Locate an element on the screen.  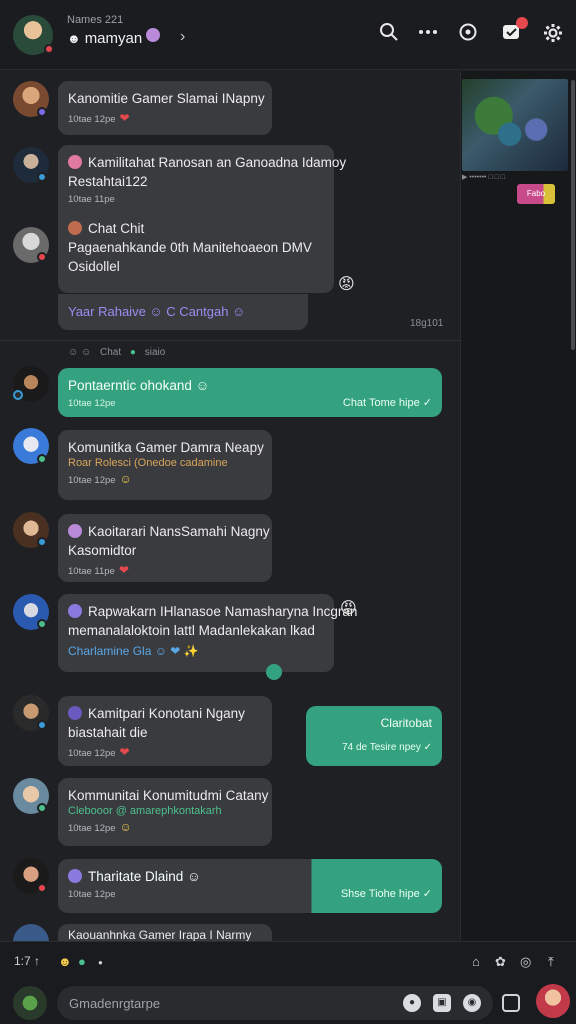
message-time: 10tae 11pe is located at coordinates (91, 571).